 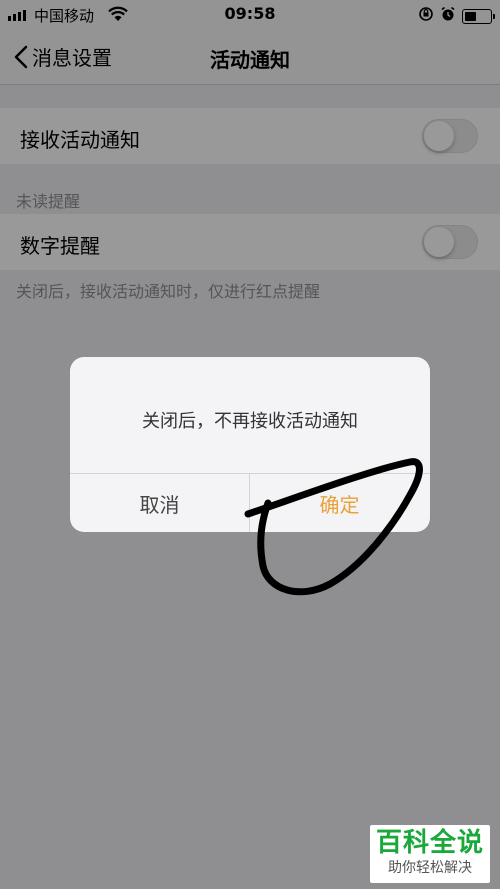 What do you see at coordinates (250, 444) in the screenshot?
I see `confirm-dialog: 关闭后，不再接收活动通知 取消 确定` at bounding box center [250, 444].